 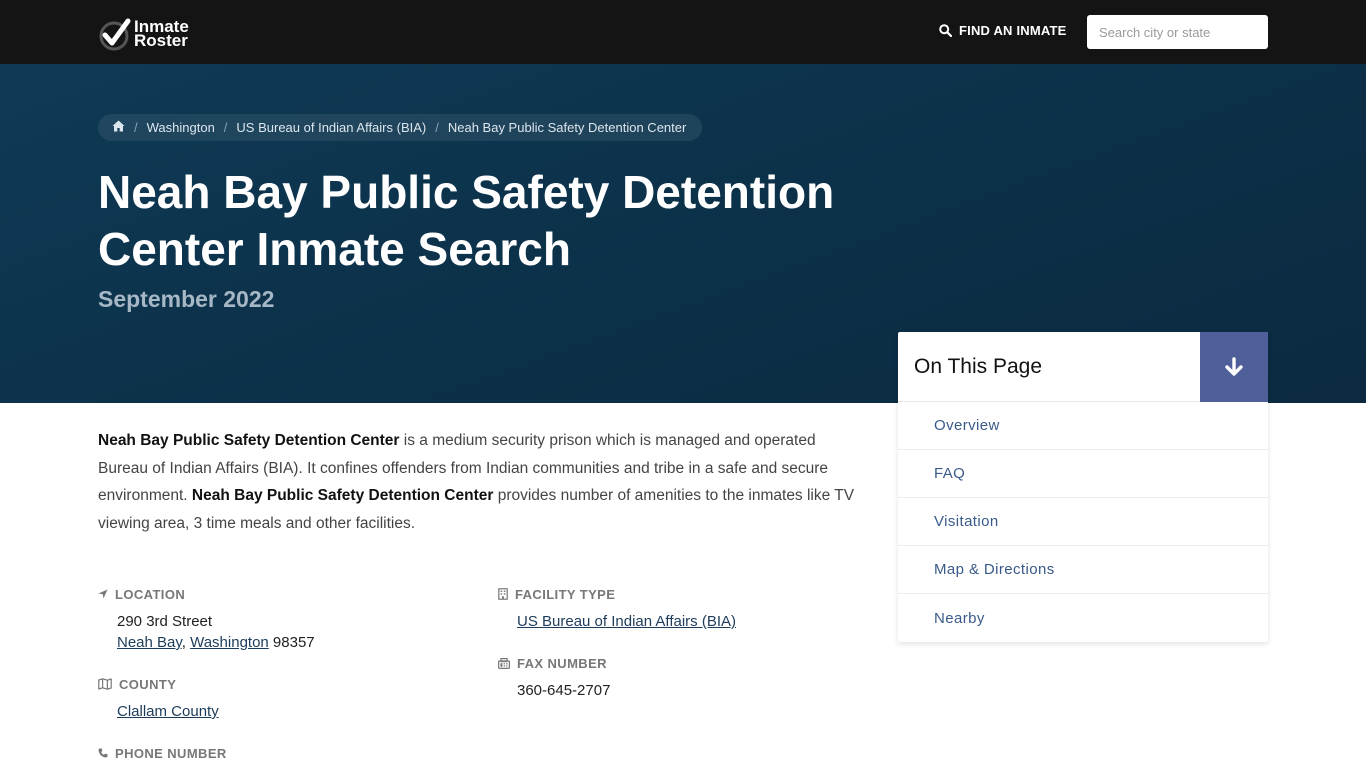 What do you see at coordinates (567, 127) in the screenshot?
I see `breadcrumb-current-facility: Neah Bay Public Safety Detention Center` at bounding box center [567, 127].